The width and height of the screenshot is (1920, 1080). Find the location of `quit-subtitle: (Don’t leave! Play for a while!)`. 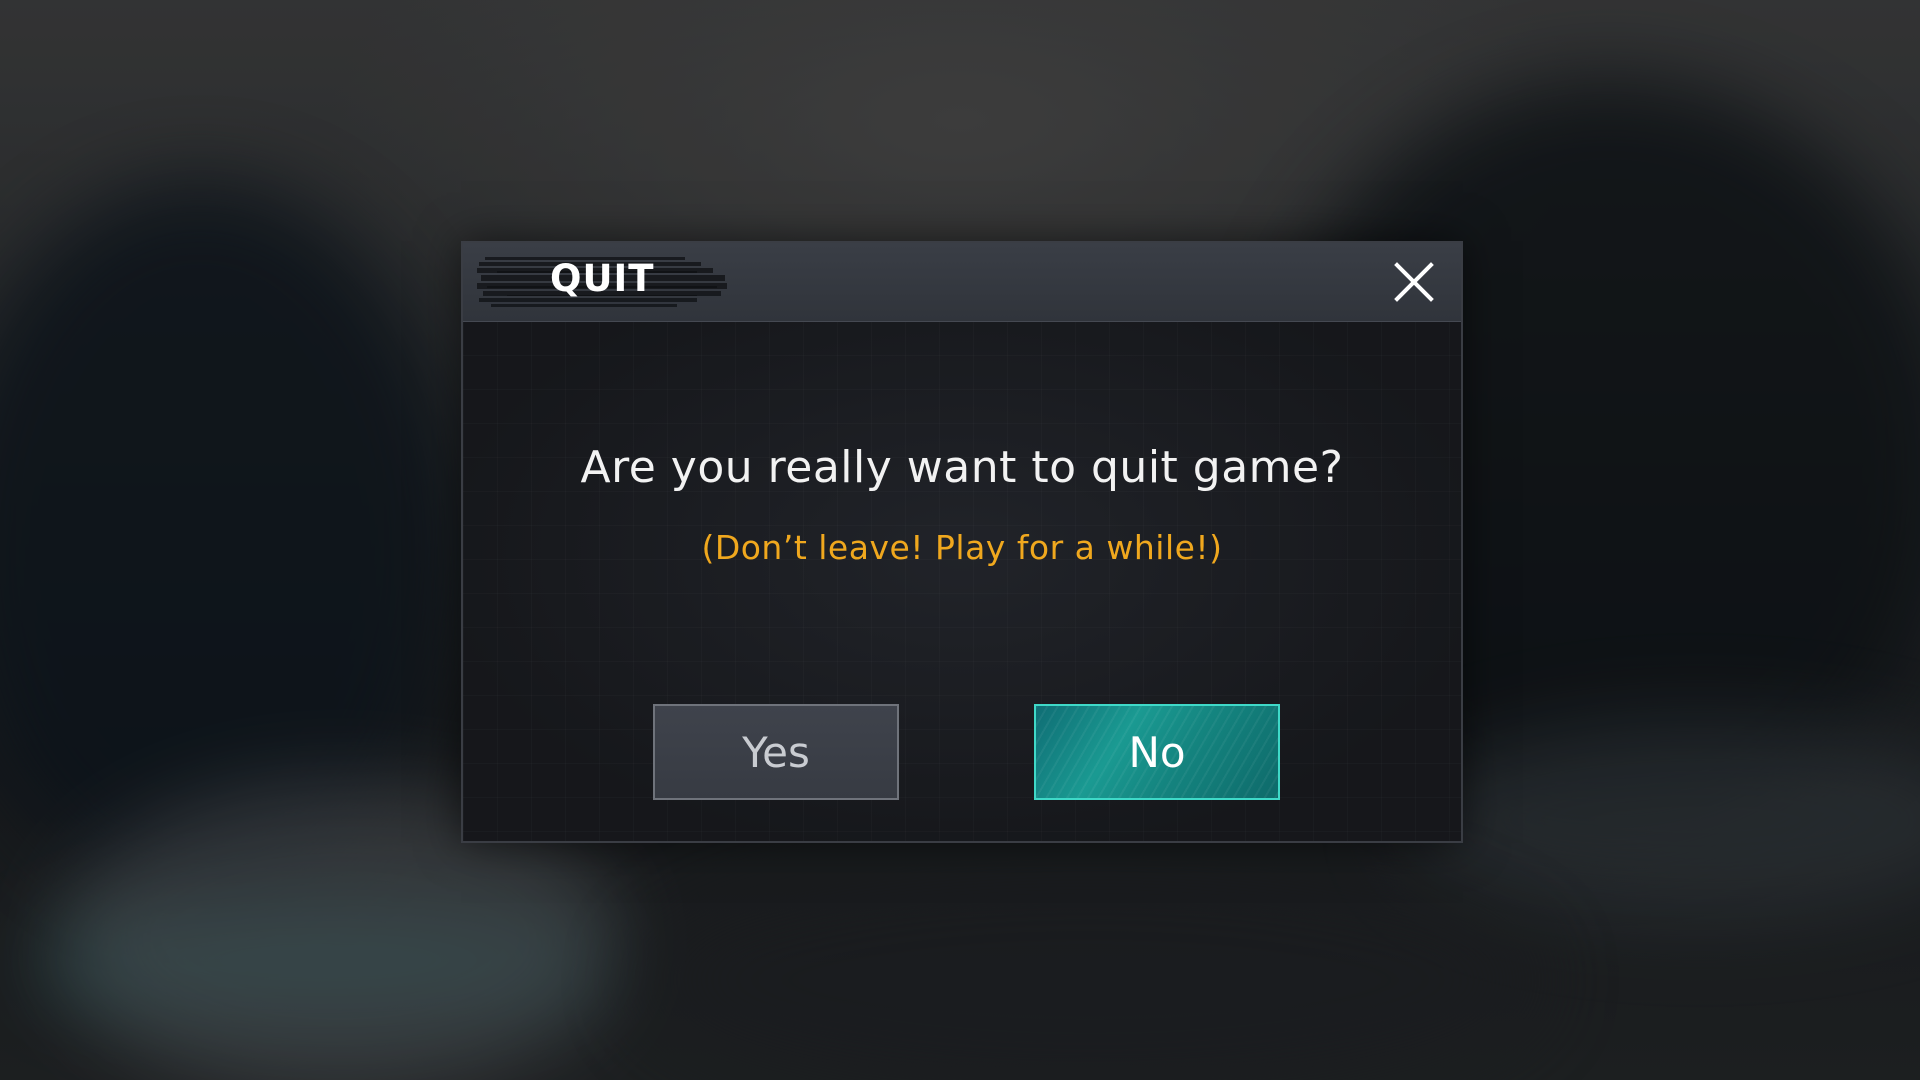

quit-subtitle: (Don’t leave! Play for a while!) is located at coordinates (962, 547).